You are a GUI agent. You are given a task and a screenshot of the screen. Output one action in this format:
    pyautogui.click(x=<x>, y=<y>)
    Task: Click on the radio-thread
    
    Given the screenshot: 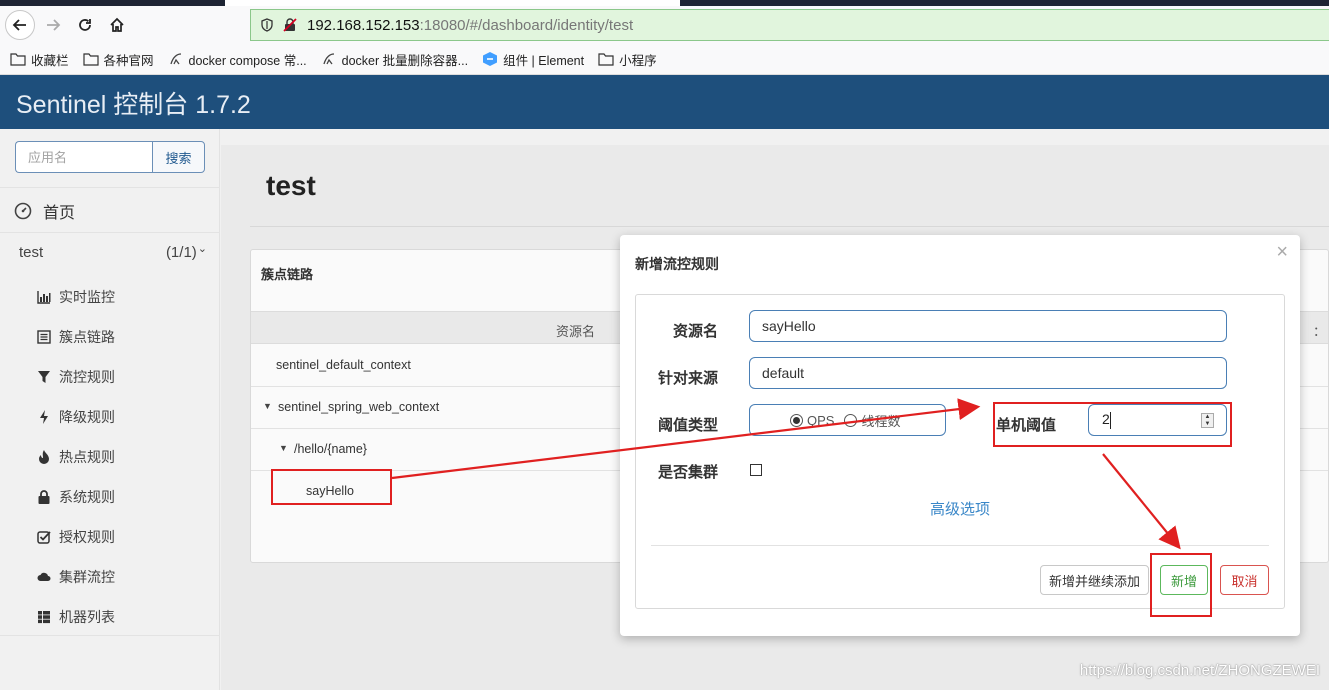 What is the action you would take?
    pyautogui.click(x=851, y=420)
    